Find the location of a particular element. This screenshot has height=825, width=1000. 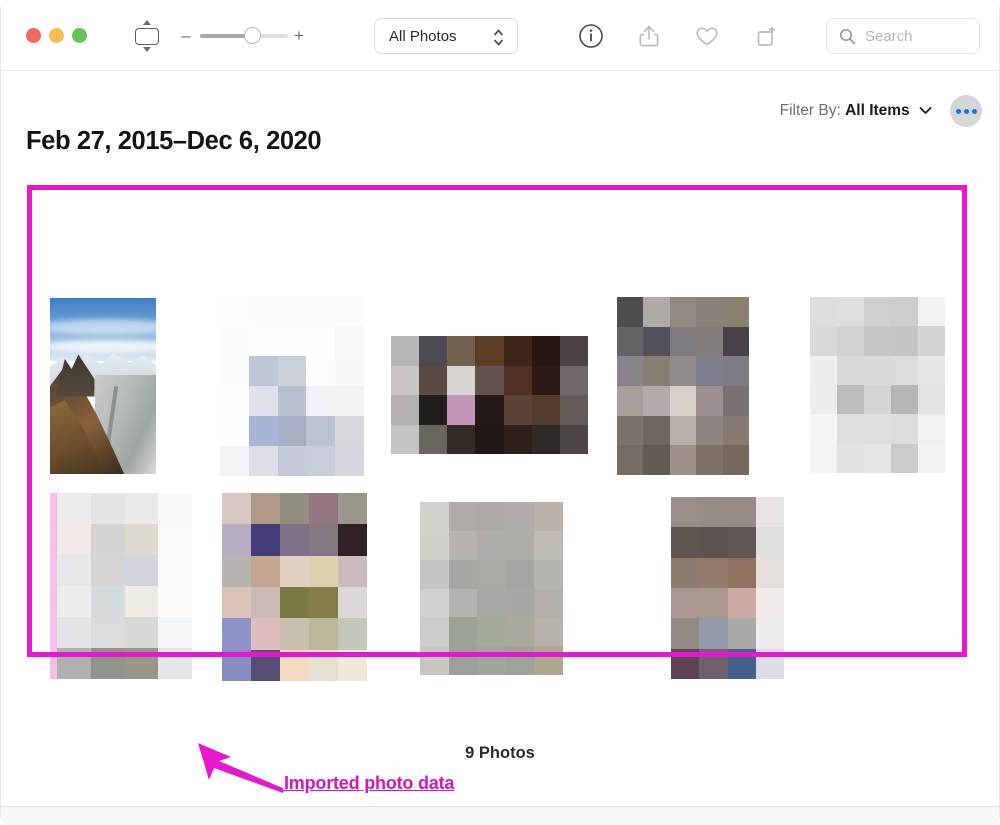

callout-arrow-svg is located at coordinates (241, 768).